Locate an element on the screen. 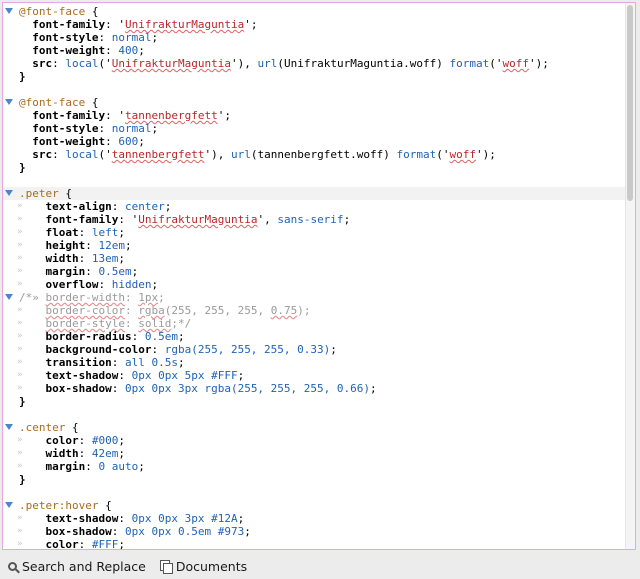 The width and height of the screenshot is (640, 579). code-token: margin is located at coordinates (65, 271).